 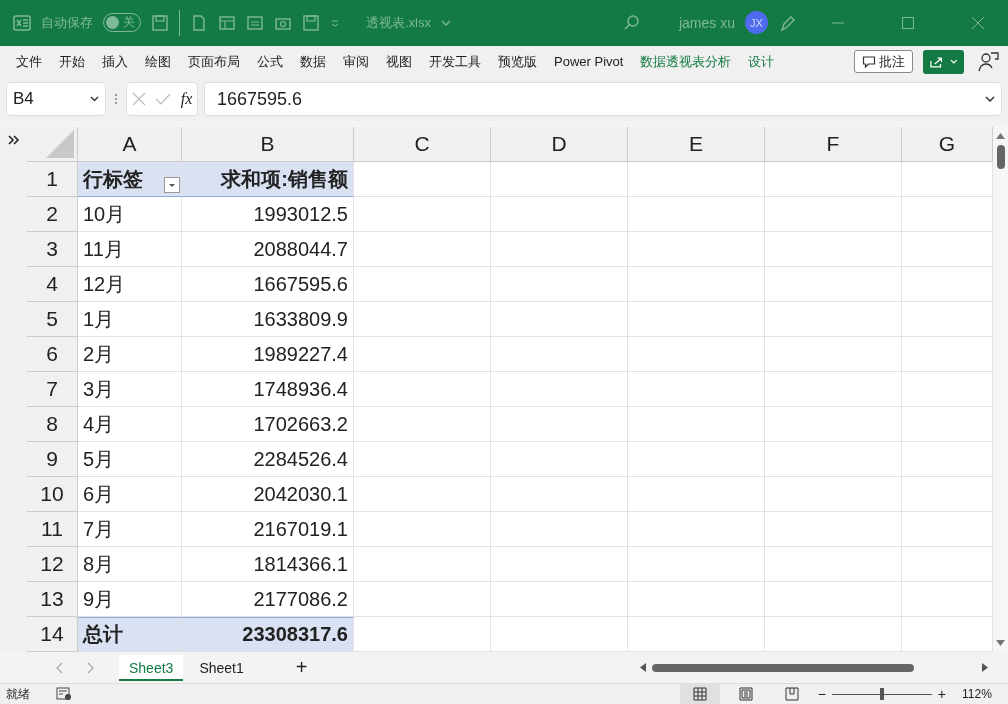 What do you see at coordinates (172, 185) in the screenshot?
I see `filter-dropdown-icon` at bounding box center [172, 185].